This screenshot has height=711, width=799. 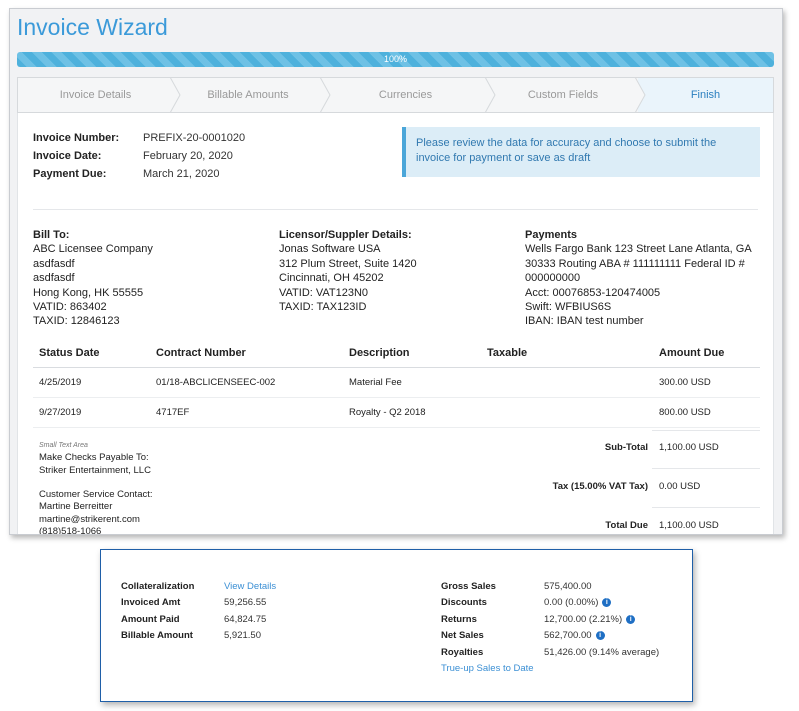 What do you see at coordinates (706, 412) in the screenshot?
I see `table-cell: 800.00 USD` at bounding box center [706, 412].